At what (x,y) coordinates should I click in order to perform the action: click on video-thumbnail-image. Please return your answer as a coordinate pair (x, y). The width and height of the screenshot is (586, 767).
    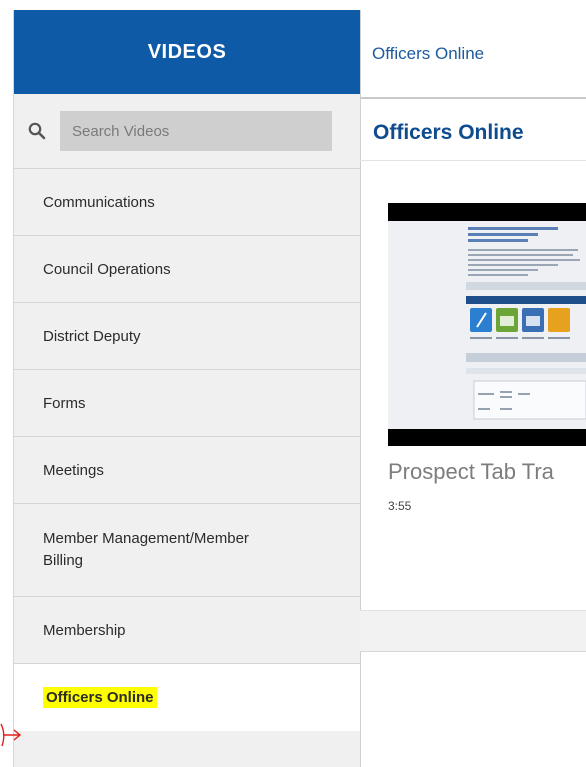
    Looking at the image, I should click on (487, 324).